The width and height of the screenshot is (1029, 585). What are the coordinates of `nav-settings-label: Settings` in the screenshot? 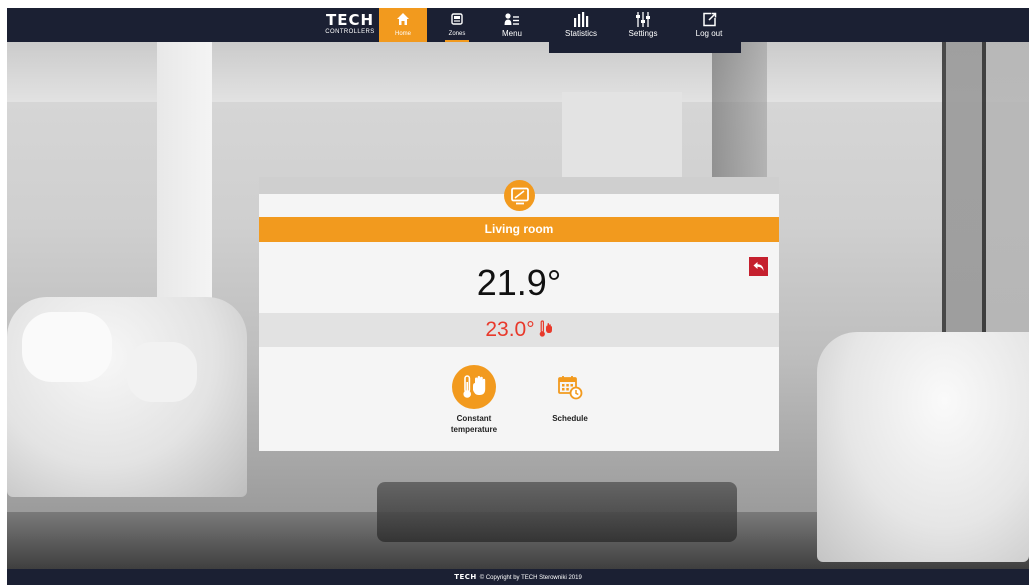 It's located at (643, 33).